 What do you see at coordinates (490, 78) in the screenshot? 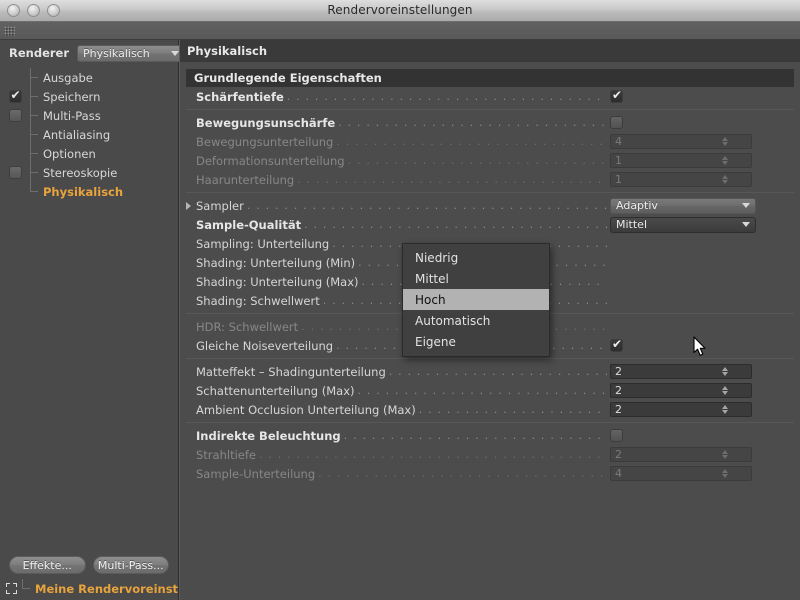
I see `group-title: Grundlegende Eigenschaften` at bounding box center [490, 78].